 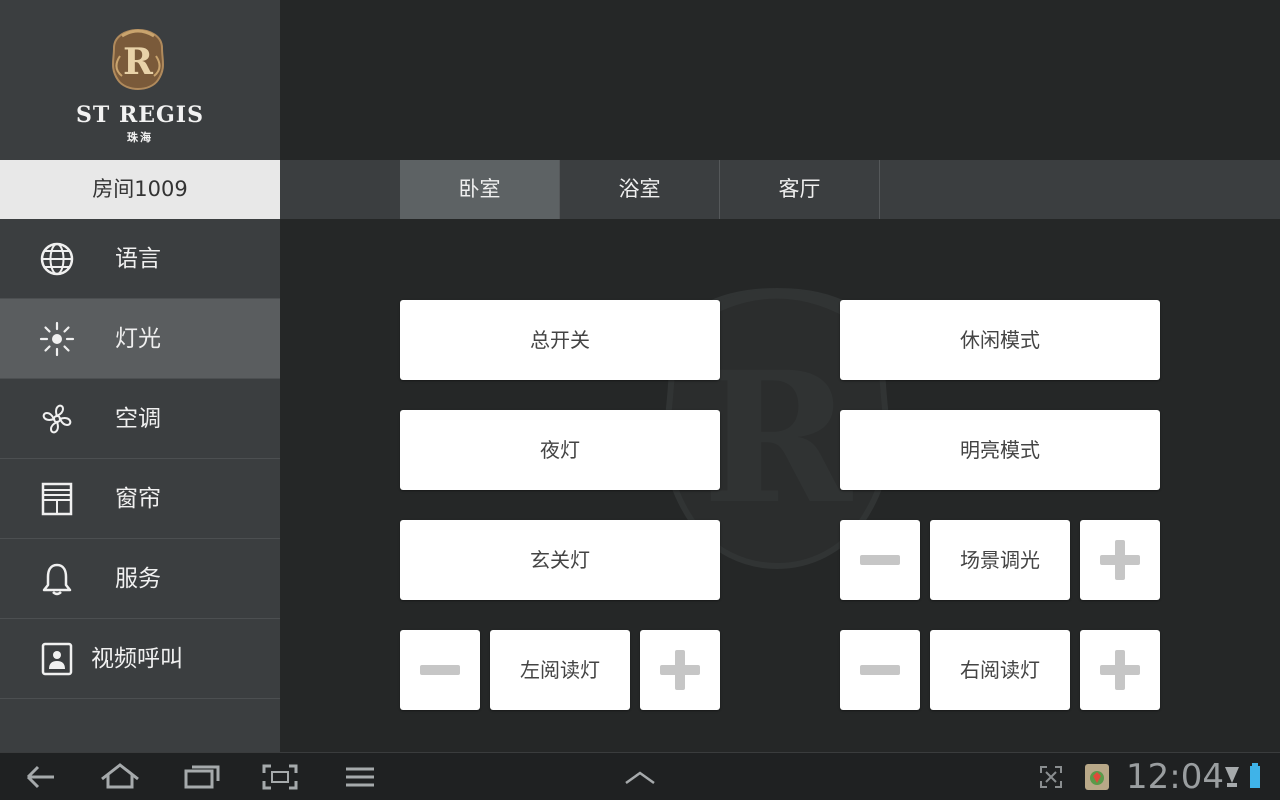 I want to click on sidebar-item-curtains: 窗帘, so click(x=140, y=499).